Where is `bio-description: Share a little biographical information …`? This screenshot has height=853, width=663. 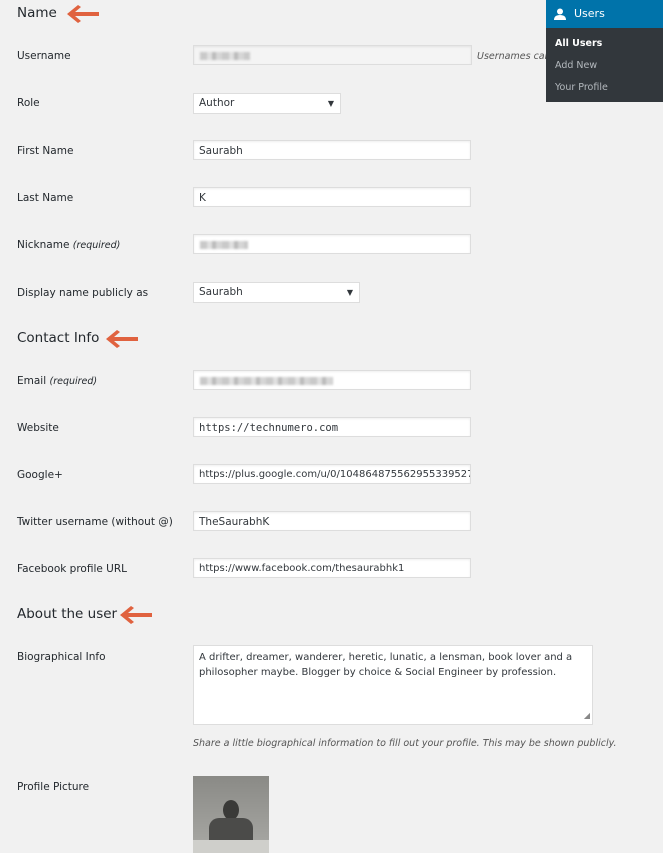
bio-description: Share a little biographical information … is located at coordinates (405, 743).